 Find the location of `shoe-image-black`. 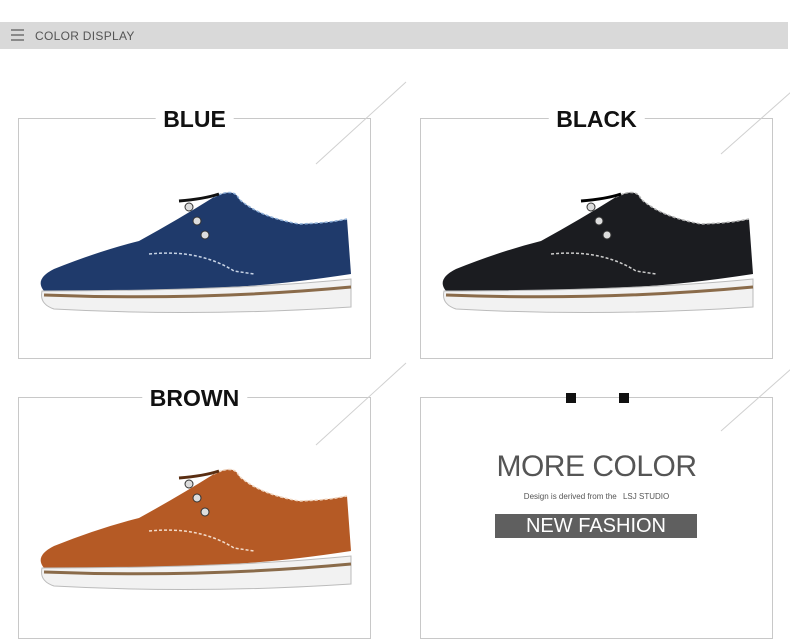

shoe-image-black is located at coordinates (598, 252).